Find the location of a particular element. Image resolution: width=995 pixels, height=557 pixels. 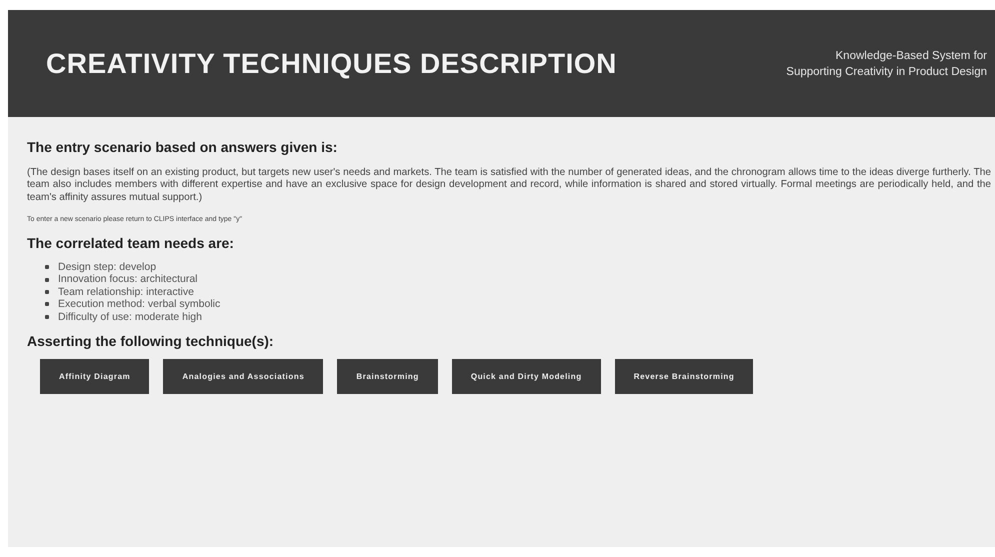

system-subtitle: Knowledge-Based System for Supporting Creativity in Product Design is located at coordinates (886, 64).